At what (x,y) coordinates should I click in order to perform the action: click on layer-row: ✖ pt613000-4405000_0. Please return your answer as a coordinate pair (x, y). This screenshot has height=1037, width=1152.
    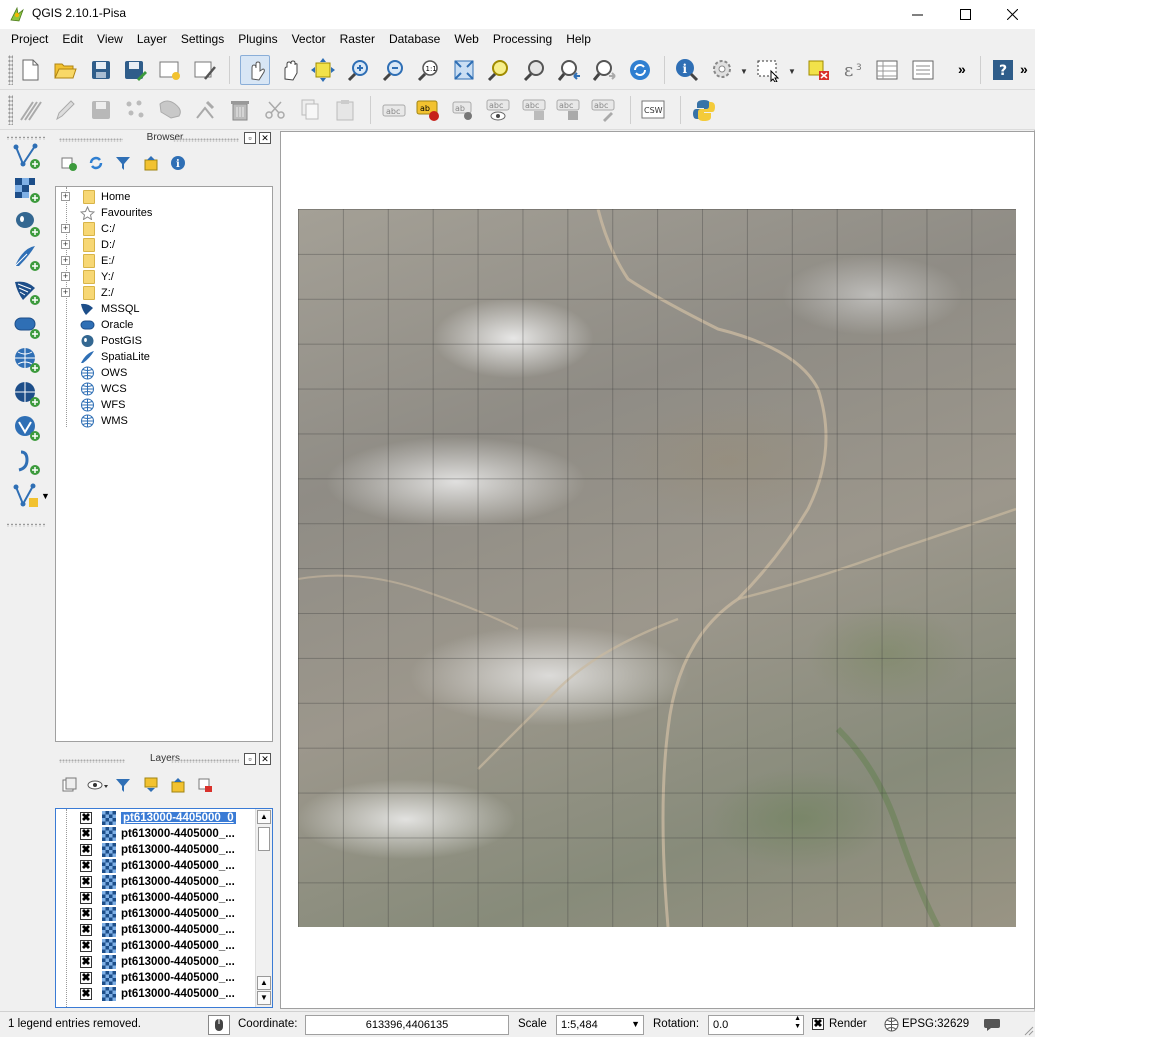
    Looking at the image, I should click on (156, 818).